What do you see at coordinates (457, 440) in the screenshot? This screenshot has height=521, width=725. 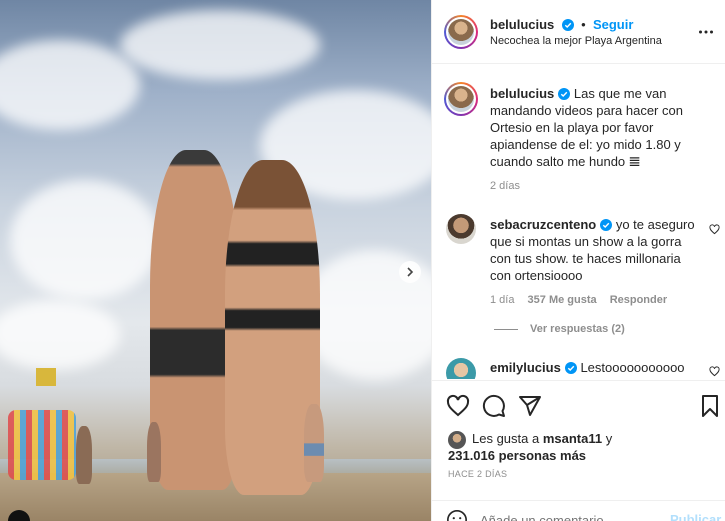 I see `liker-avatar` at bounding box center [457, 440].